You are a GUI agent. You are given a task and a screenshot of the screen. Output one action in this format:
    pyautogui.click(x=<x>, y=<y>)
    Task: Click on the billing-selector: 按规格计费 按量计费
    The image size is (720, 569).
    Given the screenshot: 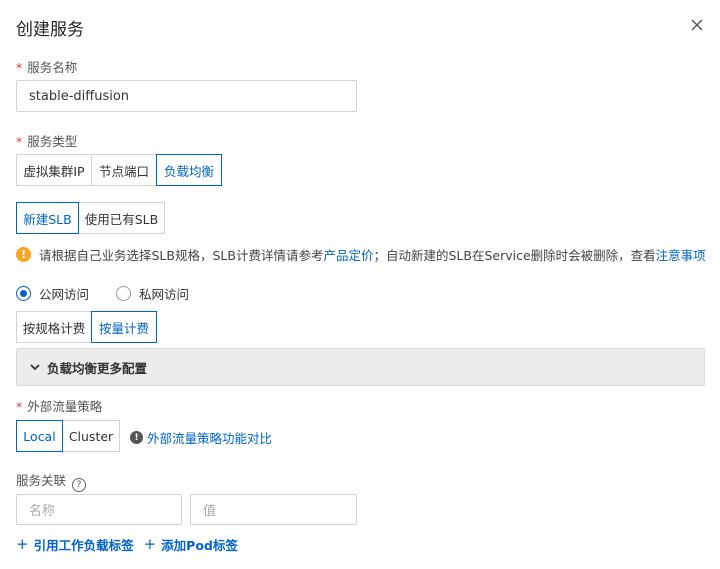 What is the action you would take?
    pyautogui.click(x=86, y=327)
    